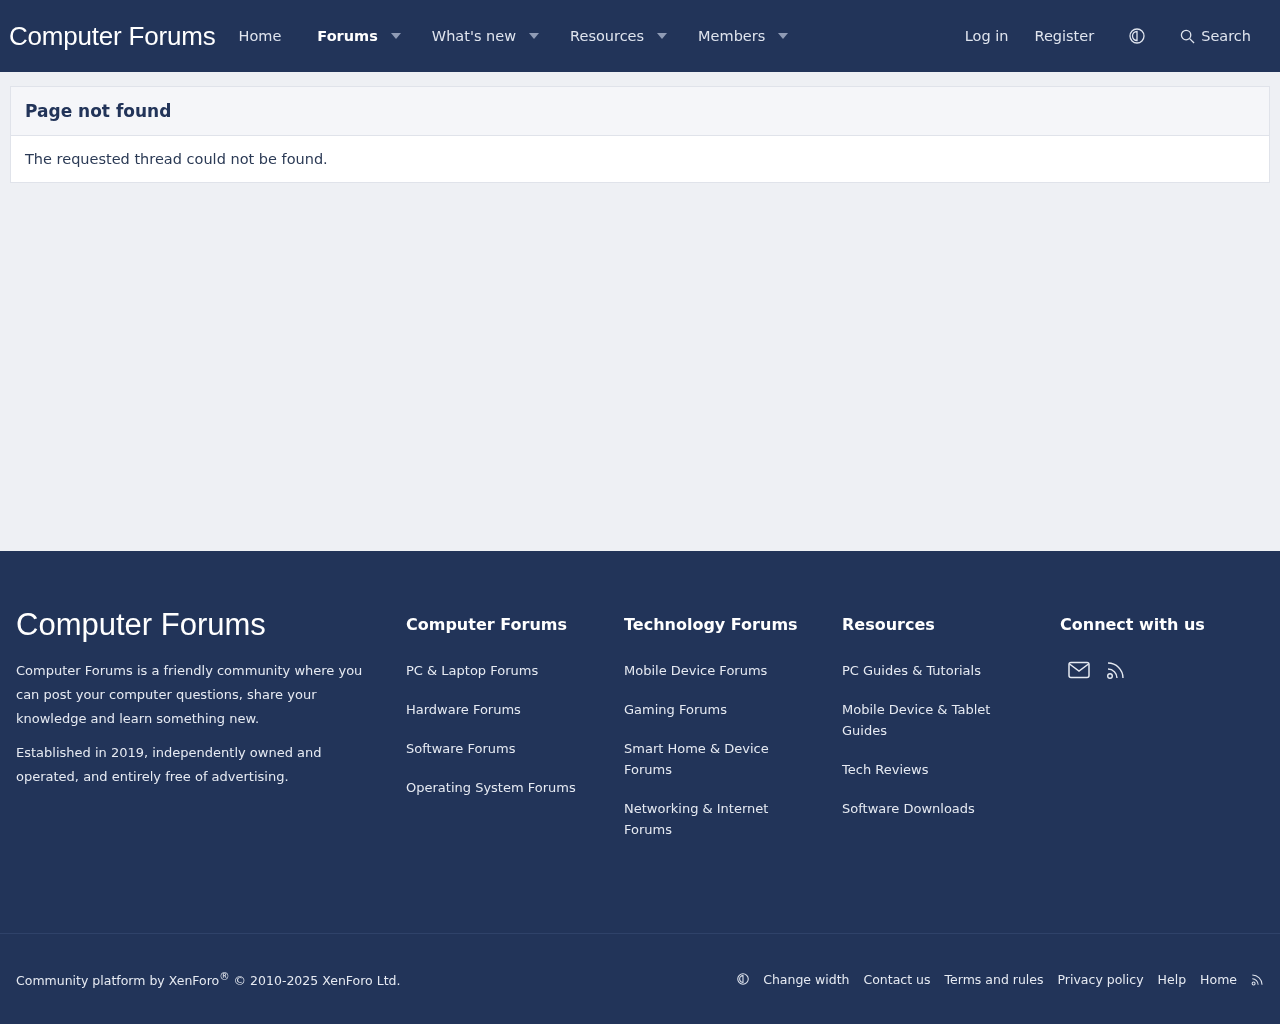 The image size is (1280, 1024). What do you see at coordinates (112, 36) in the screenshot?
I see `site-logo: Computer Forums` at bounding box center [112, 36].